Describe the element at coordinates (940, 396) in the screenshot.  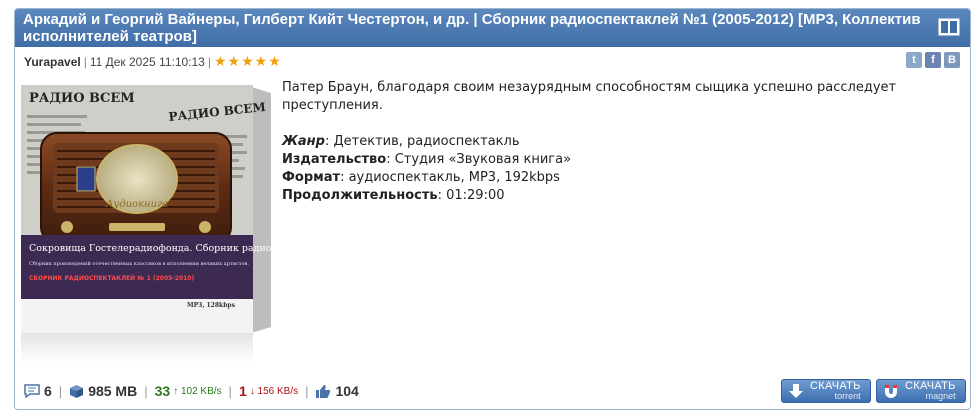
I see `download-magnet-sub: magnet` at that location.